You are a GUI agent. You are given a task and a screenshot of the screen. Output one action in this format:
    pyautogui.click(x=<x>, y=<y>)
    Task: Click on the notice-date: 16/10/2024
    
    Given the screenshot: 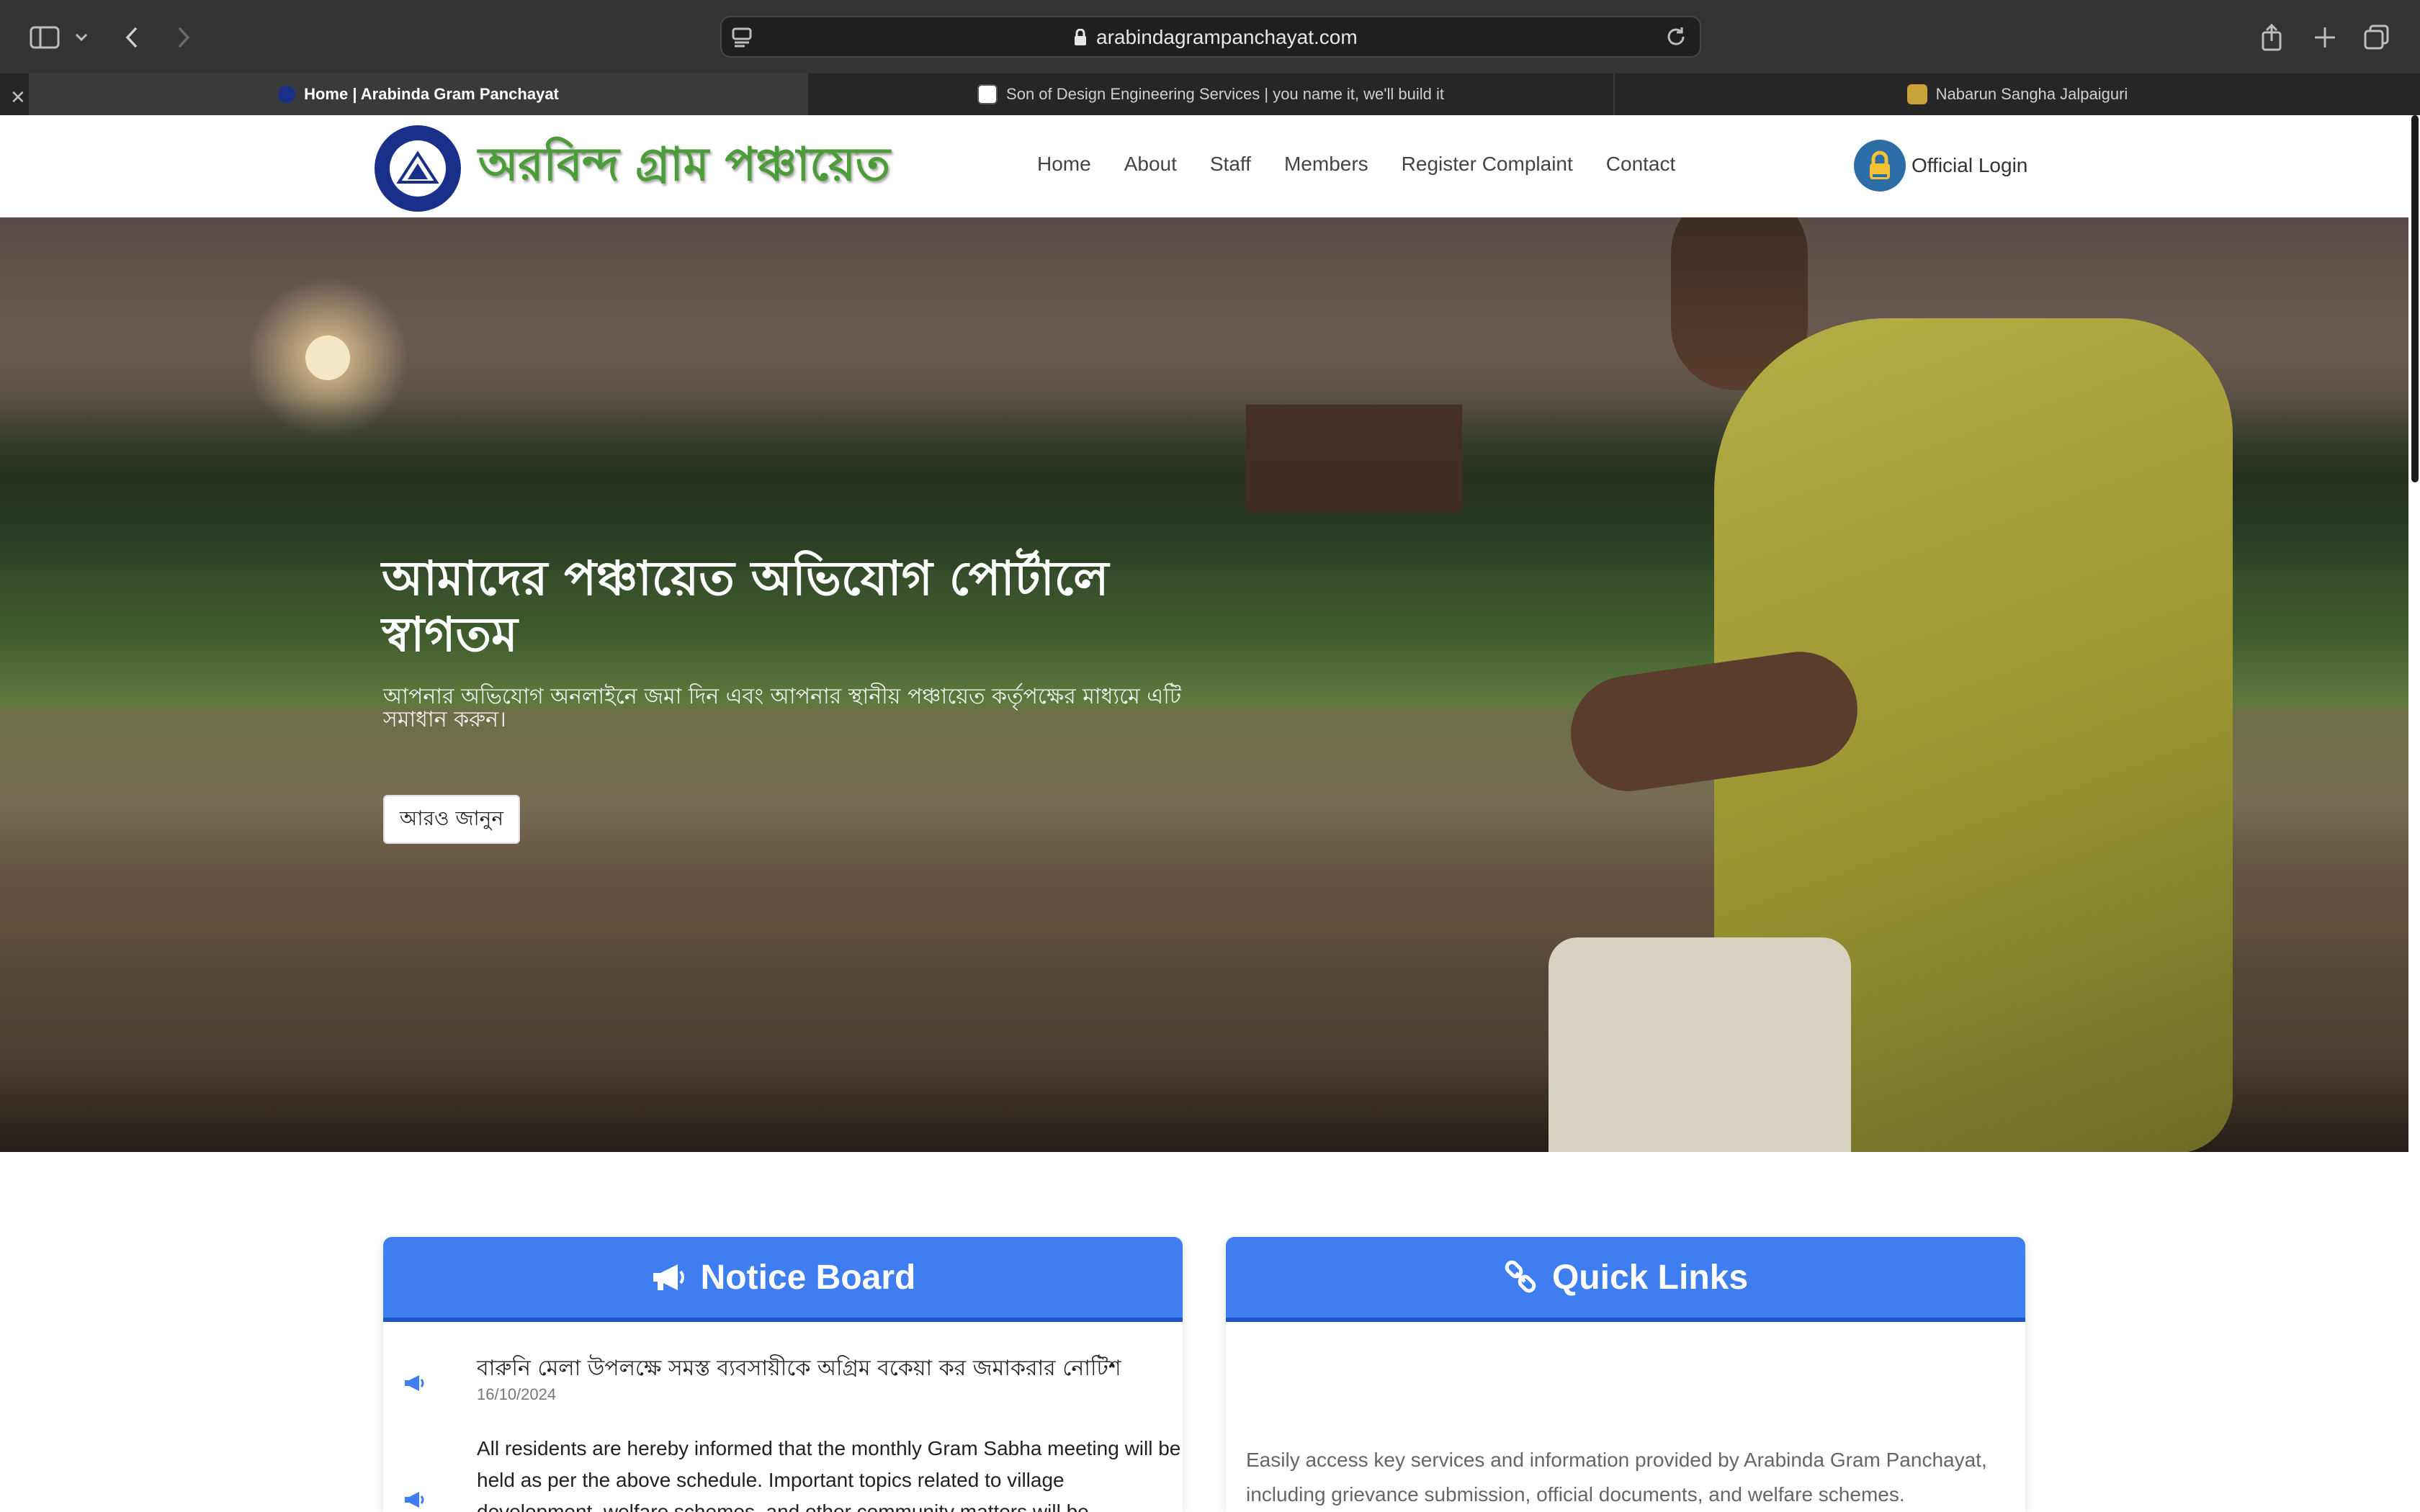 What is the action you would take?
    pyautogui.click(x=517, y=1394)
    